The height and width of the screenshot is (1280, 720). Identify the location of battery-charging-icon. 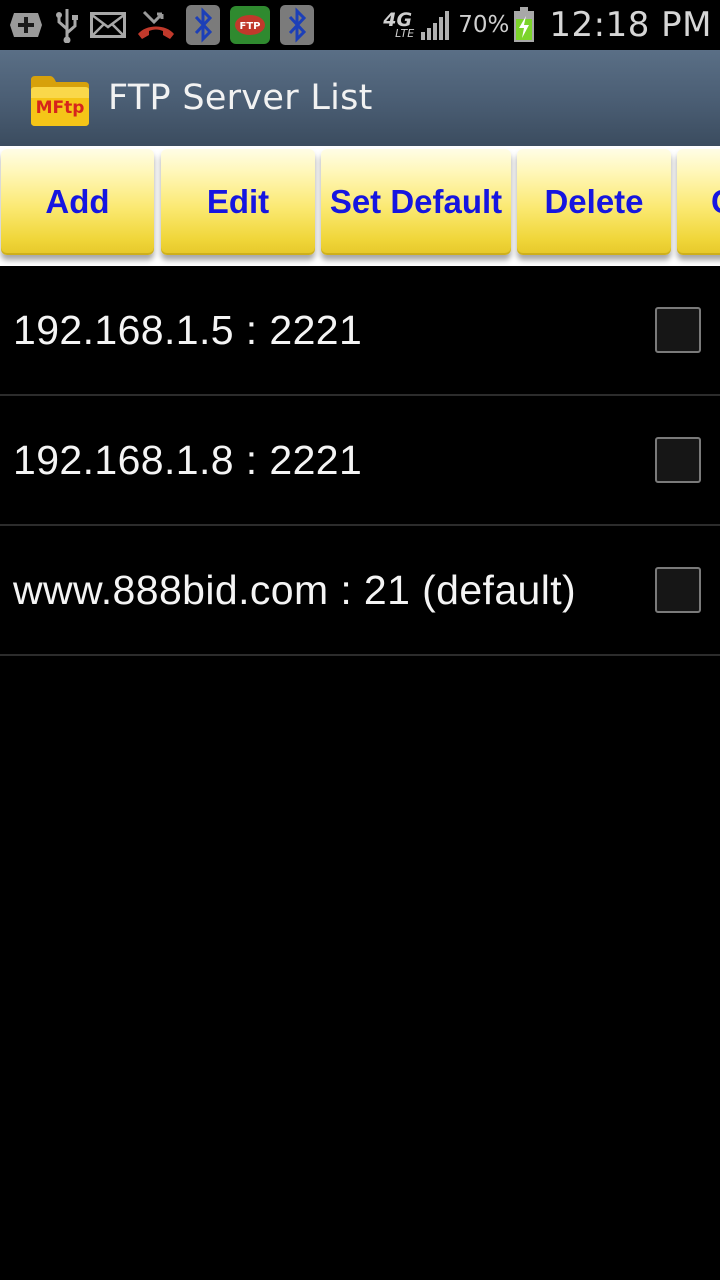
(524, 25).